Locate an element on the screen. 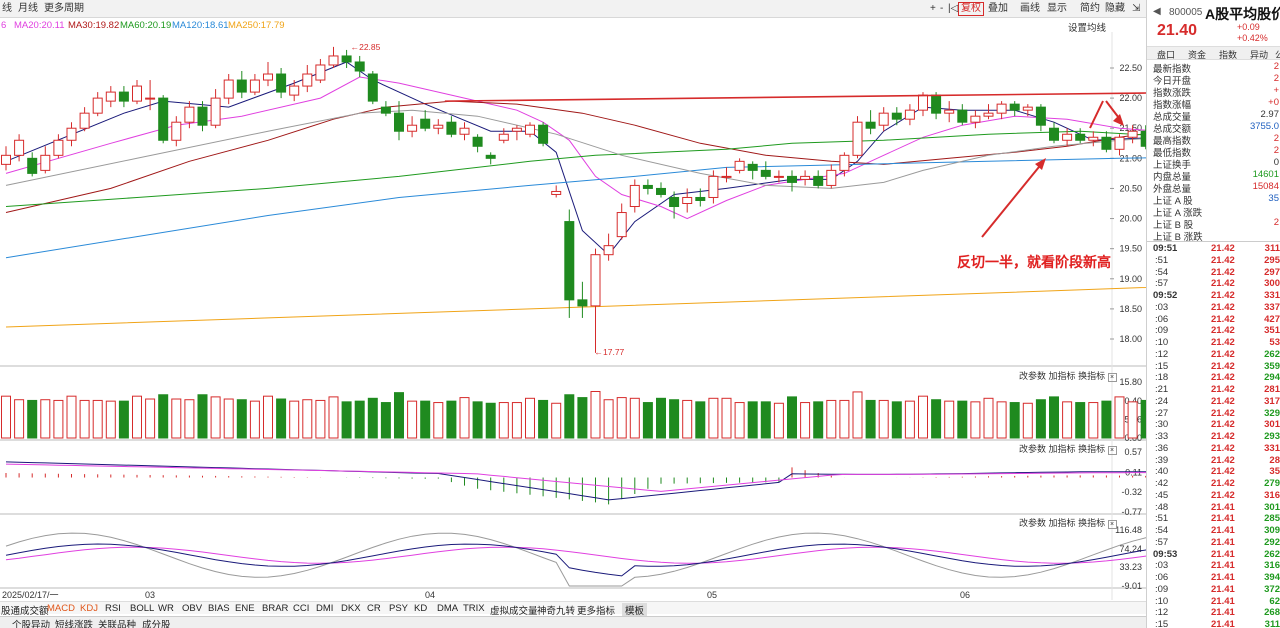 The width and height of the screenshot is (1280, 628). status-tab-short-change: 短线涨跌 is located at coordinates (74, 622).